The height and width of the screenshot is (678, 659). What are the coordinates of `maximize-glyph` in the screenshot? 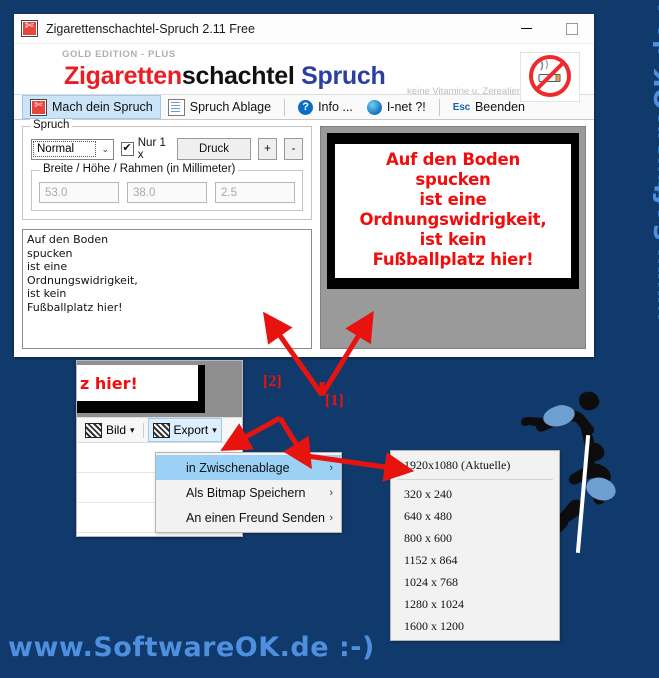 It's located at (571, 28).